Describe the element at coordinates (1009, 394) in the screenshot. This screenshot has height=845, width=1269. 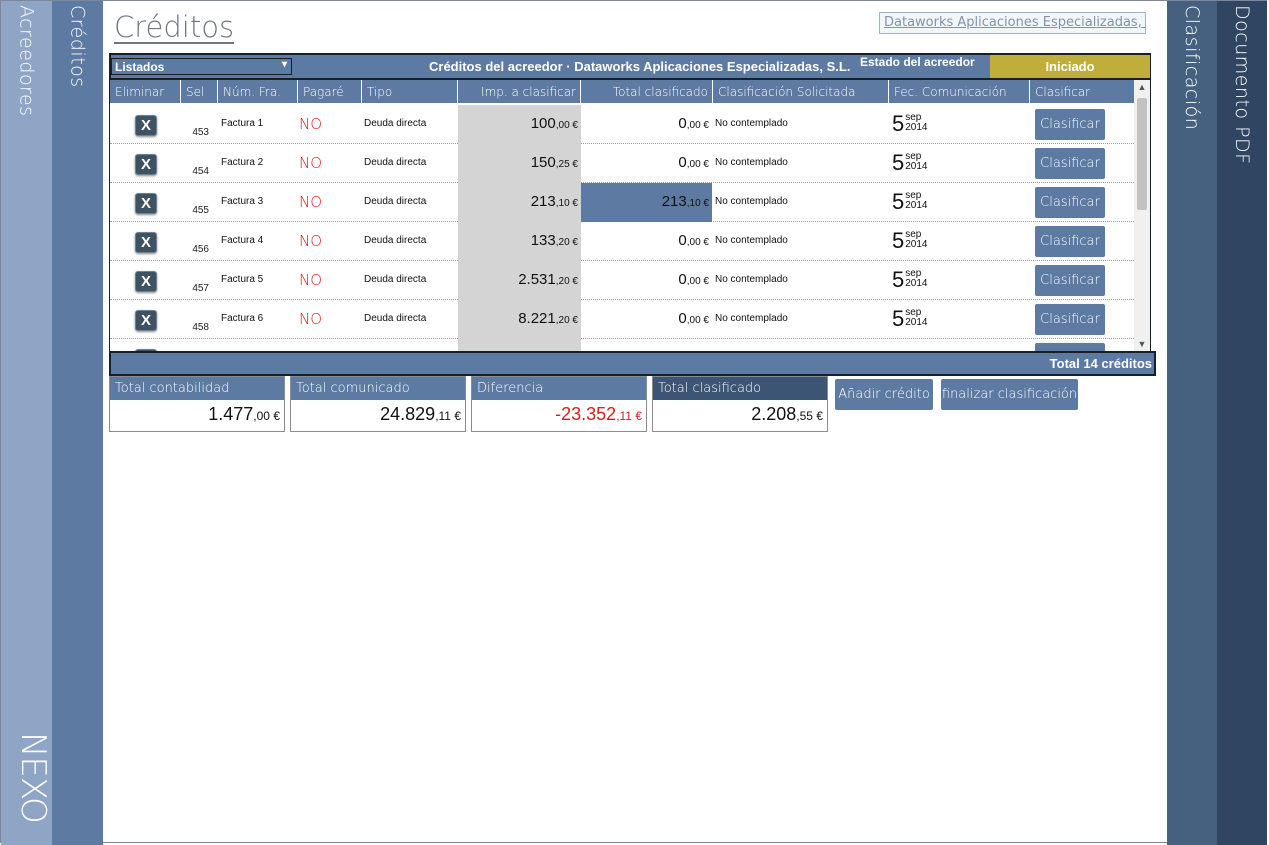
I see `finish-classification-button: finalizar clasificación` at that location.